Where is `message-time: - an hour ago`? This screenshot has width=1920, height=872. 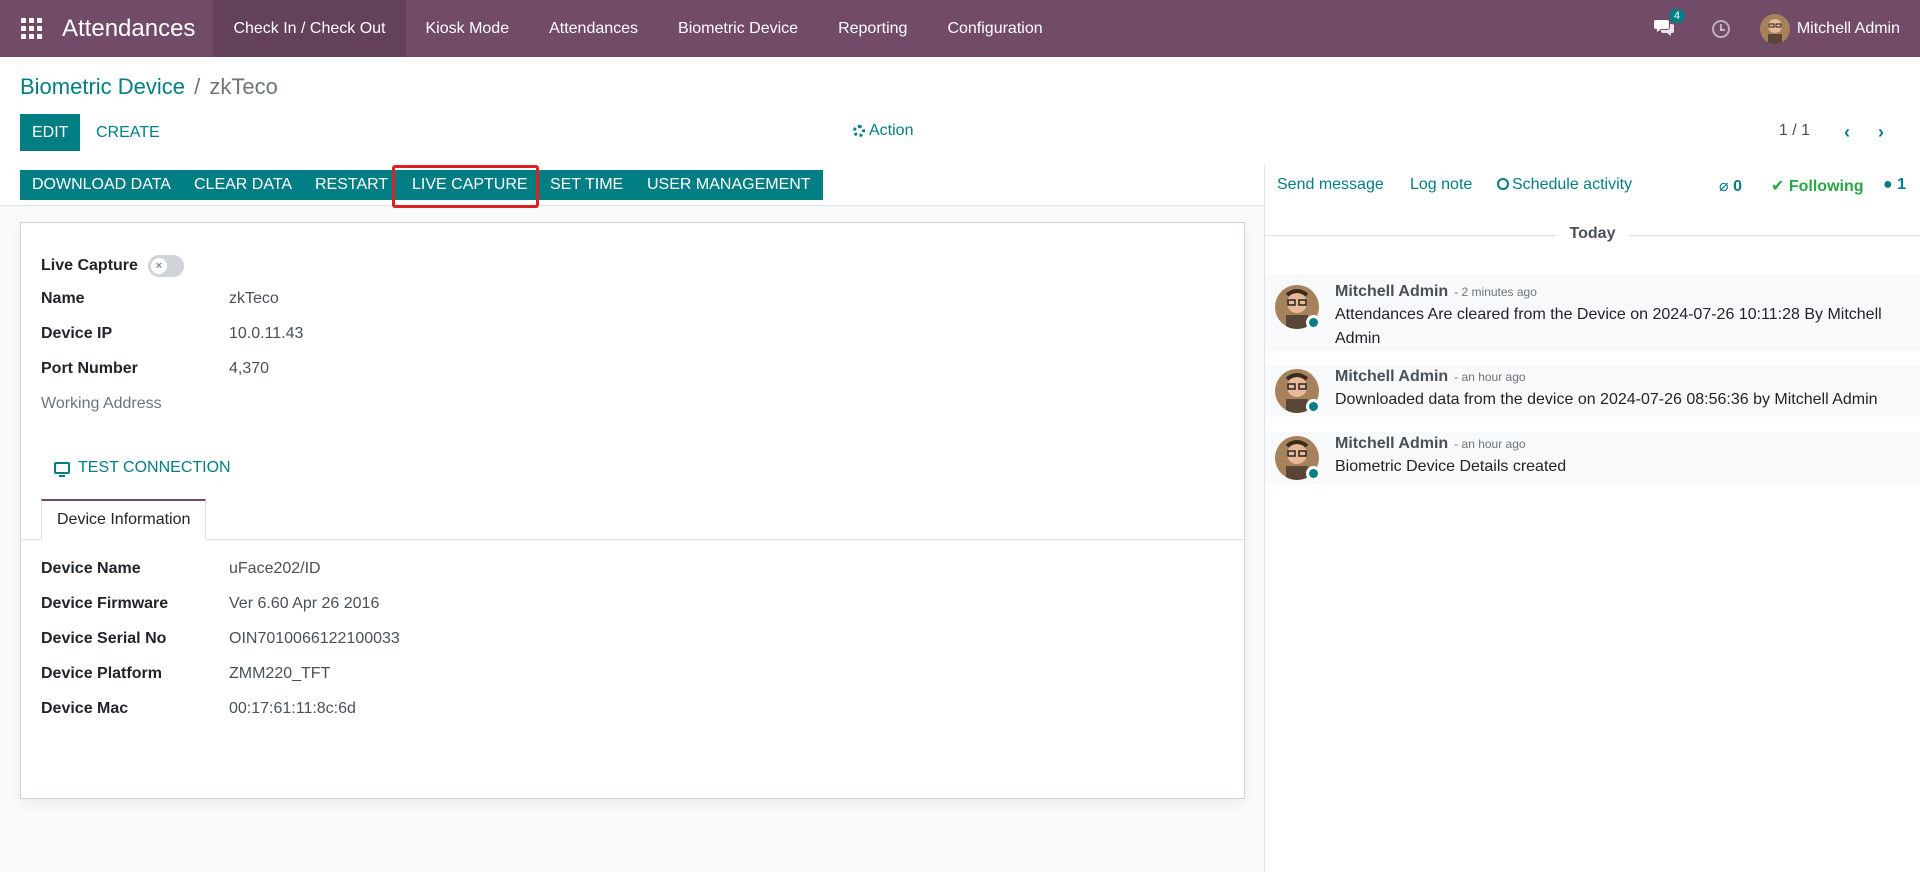
message-time: - an hour ago is located at coordinates (1490, 444).